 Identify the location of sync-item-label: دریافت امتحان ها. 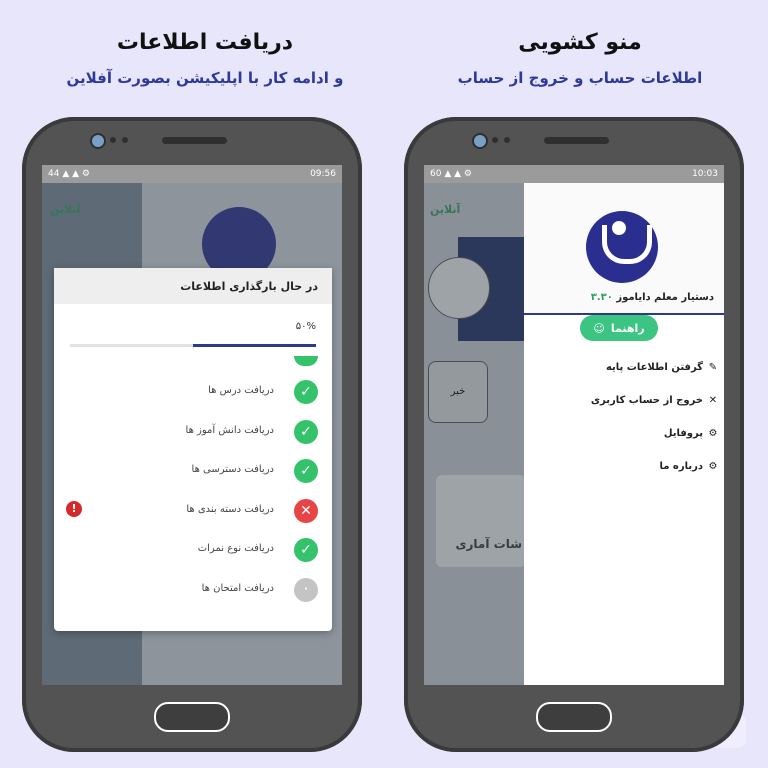
(237, 588).